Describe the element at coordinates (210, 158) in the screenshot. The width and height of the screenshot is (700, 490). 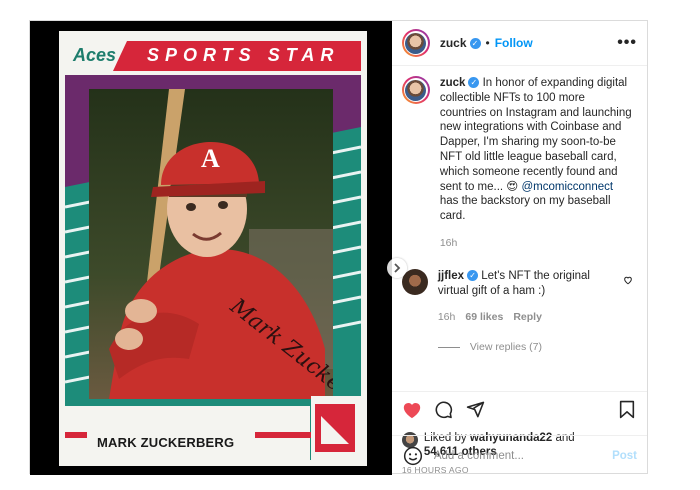
I see `cap-letter: A` at that location.